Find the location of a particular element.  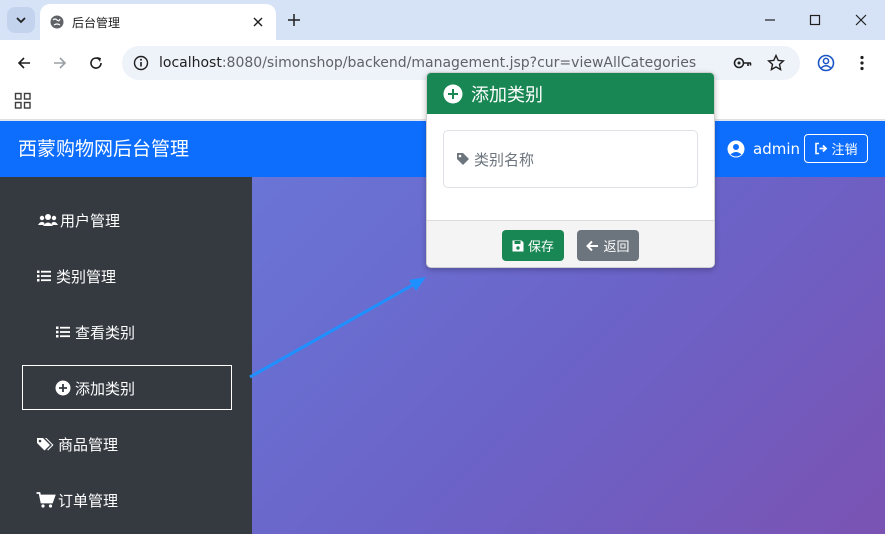

minimize-icon is located at coordinates (770, 20).